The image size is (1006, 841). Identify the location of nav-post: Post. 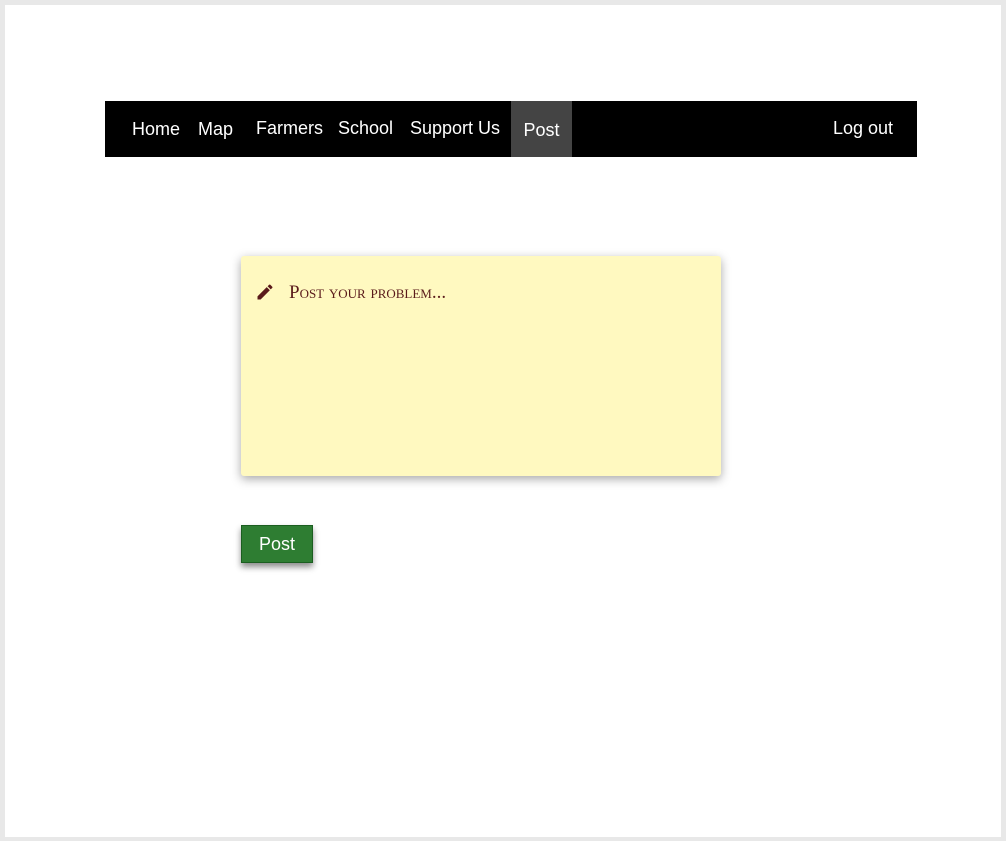
(541, 129).